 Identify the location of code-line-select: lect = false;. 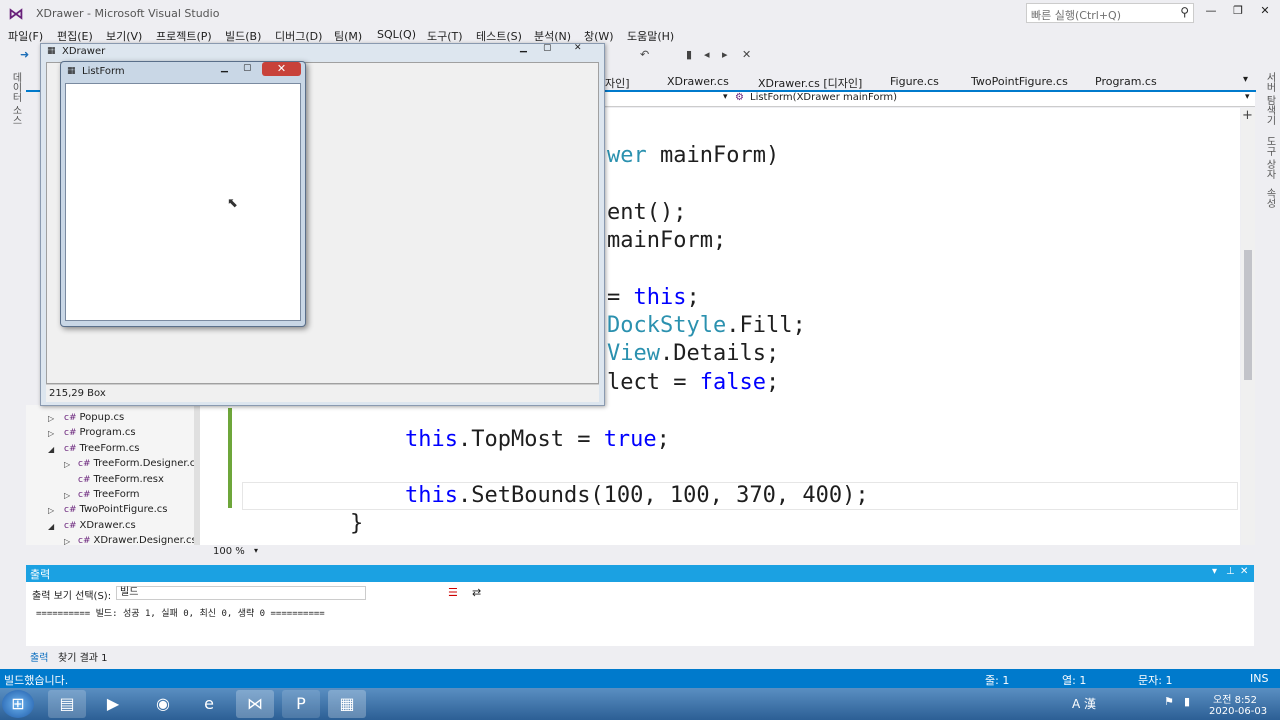
(693, 382).